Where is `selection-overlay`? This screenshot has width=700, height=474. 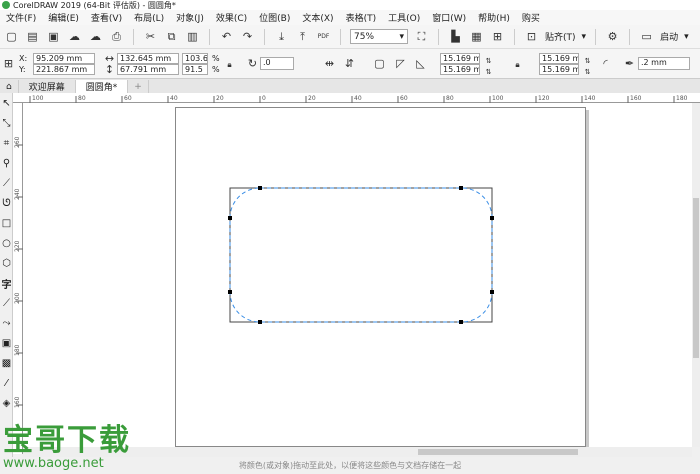 selection-overlay is located at coordinates (361, 255).